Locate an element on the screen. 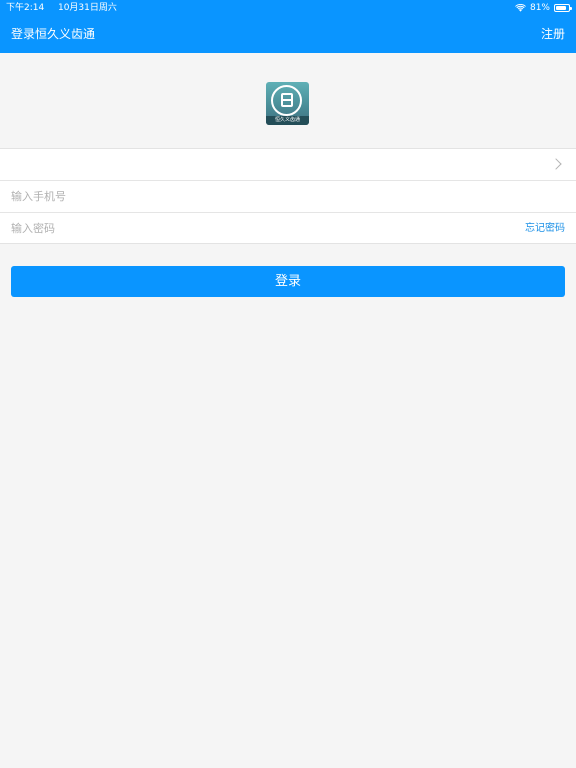 This screenshot has height=768, width=576. phone-row is located at coordinates (288, 197).